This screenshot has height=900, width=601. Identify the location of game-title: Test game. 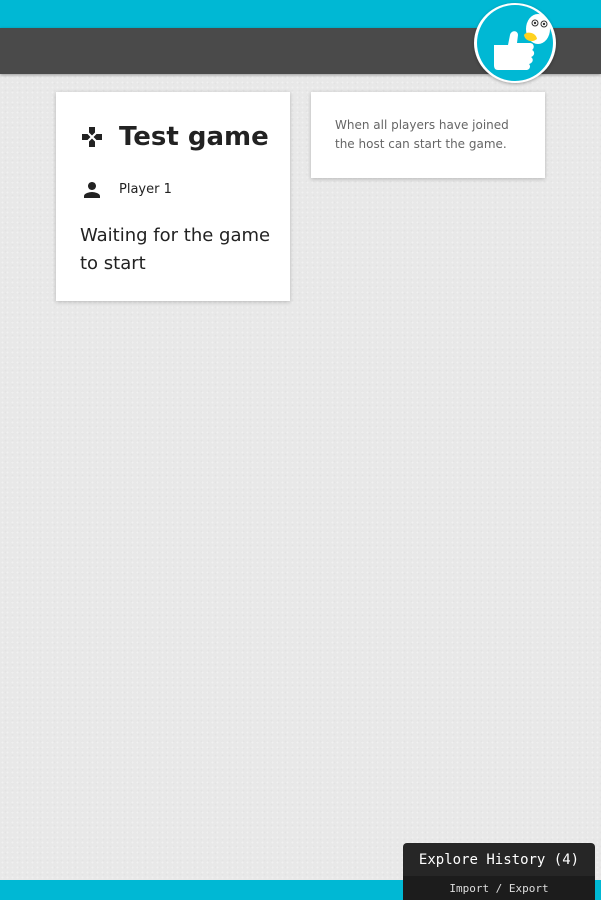
(194, 137).